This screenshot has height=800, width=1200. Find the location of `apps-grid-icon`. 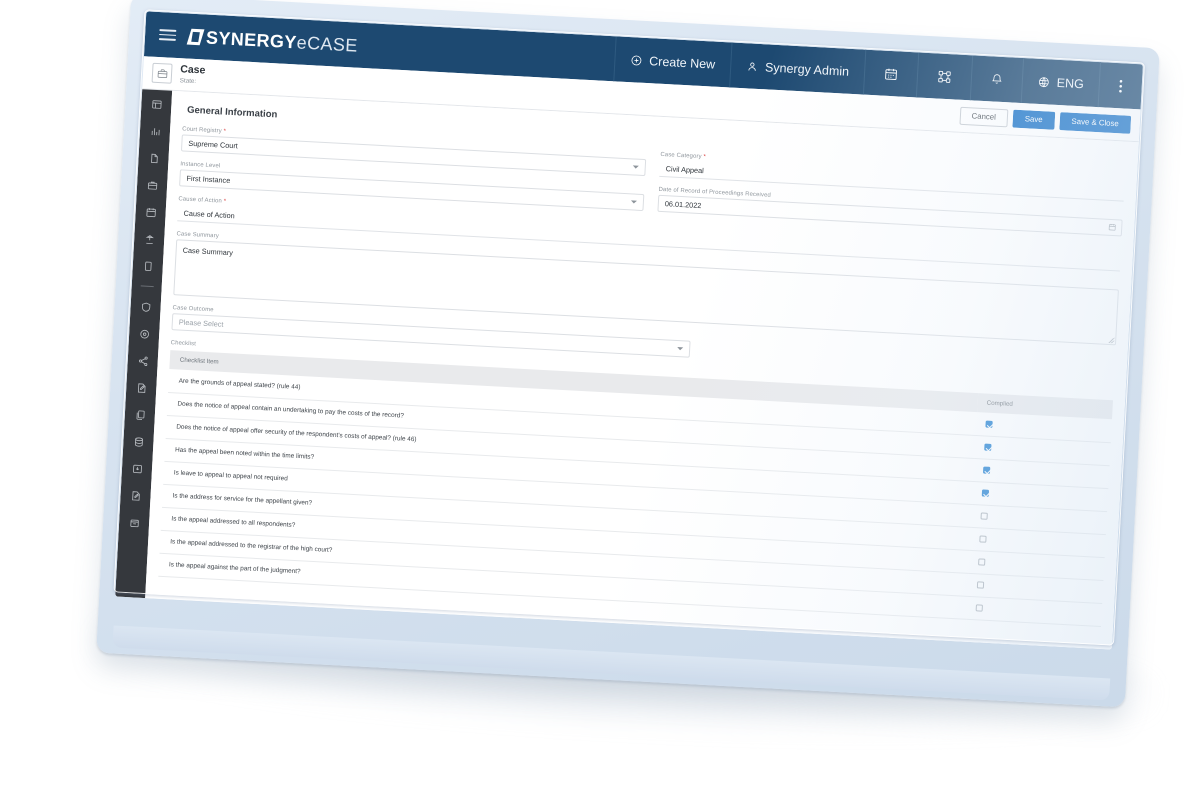

apps-grid-icon is located at coordinates (945, 76).